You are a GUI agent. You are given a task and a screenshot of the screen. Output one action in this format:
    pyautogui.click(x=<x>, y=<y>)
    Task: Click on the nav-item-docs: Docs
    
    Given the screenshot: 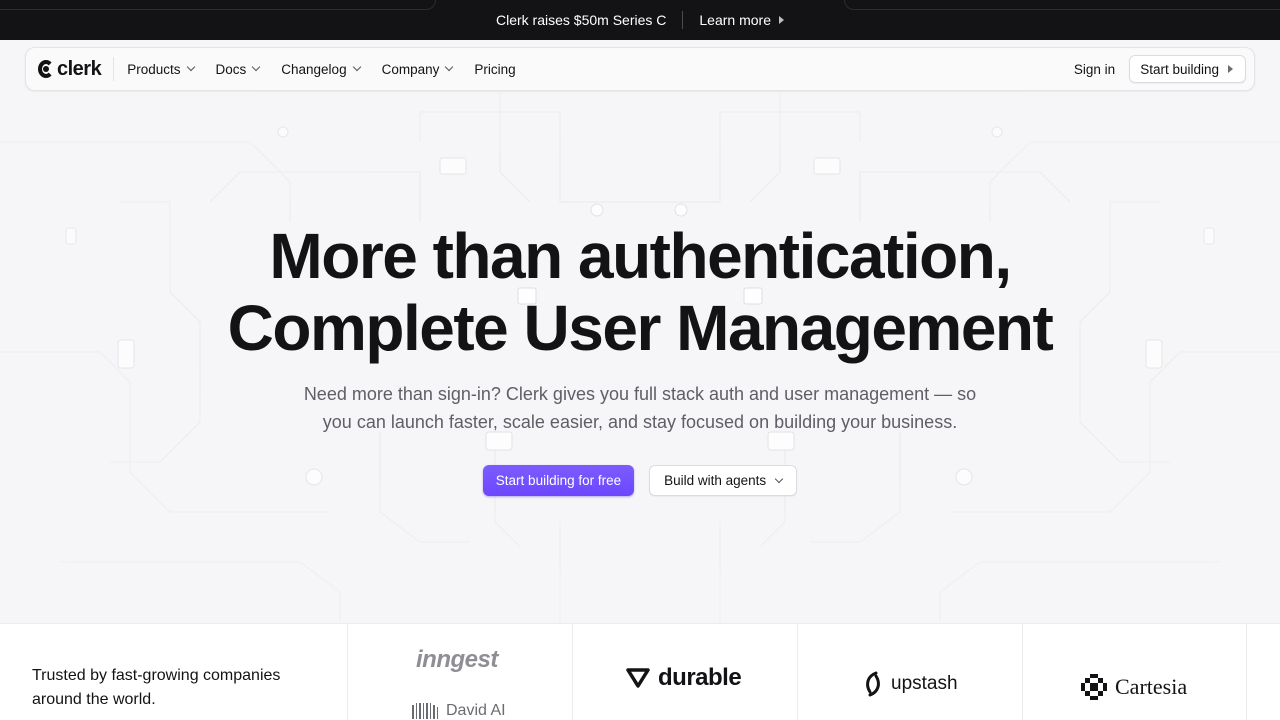 What is the action you would take?
    pyautogui.click(x=238, y=69)
    